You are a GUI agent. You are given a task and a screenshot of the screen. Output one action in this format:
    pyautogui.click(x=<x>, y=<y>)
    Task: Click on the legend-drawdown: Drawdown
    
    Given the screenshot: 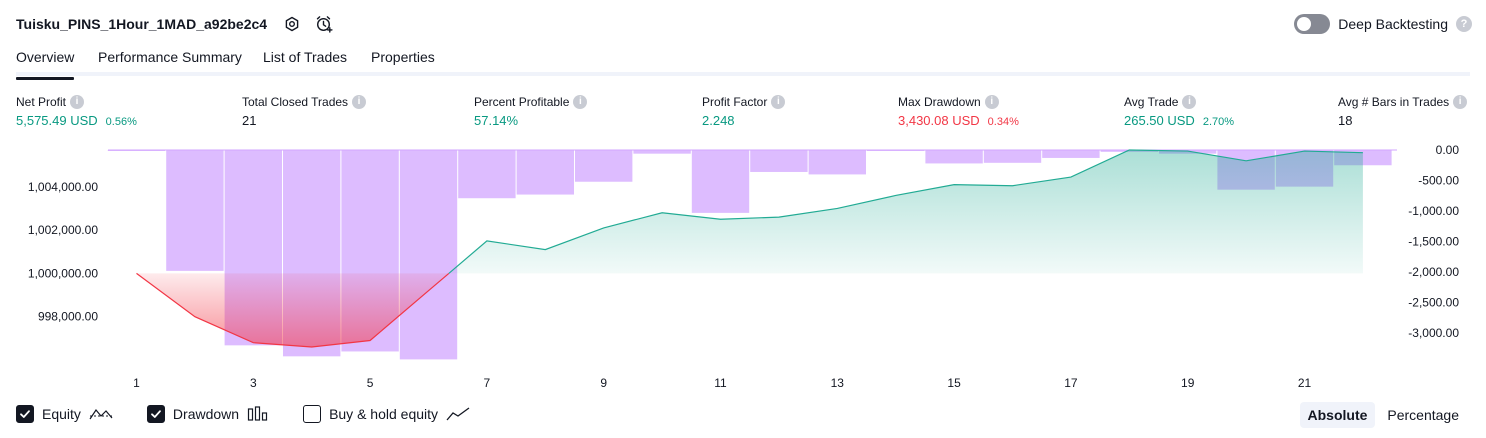 What is the action you would take?
    pyautogui.click(x=207, y=414)
    